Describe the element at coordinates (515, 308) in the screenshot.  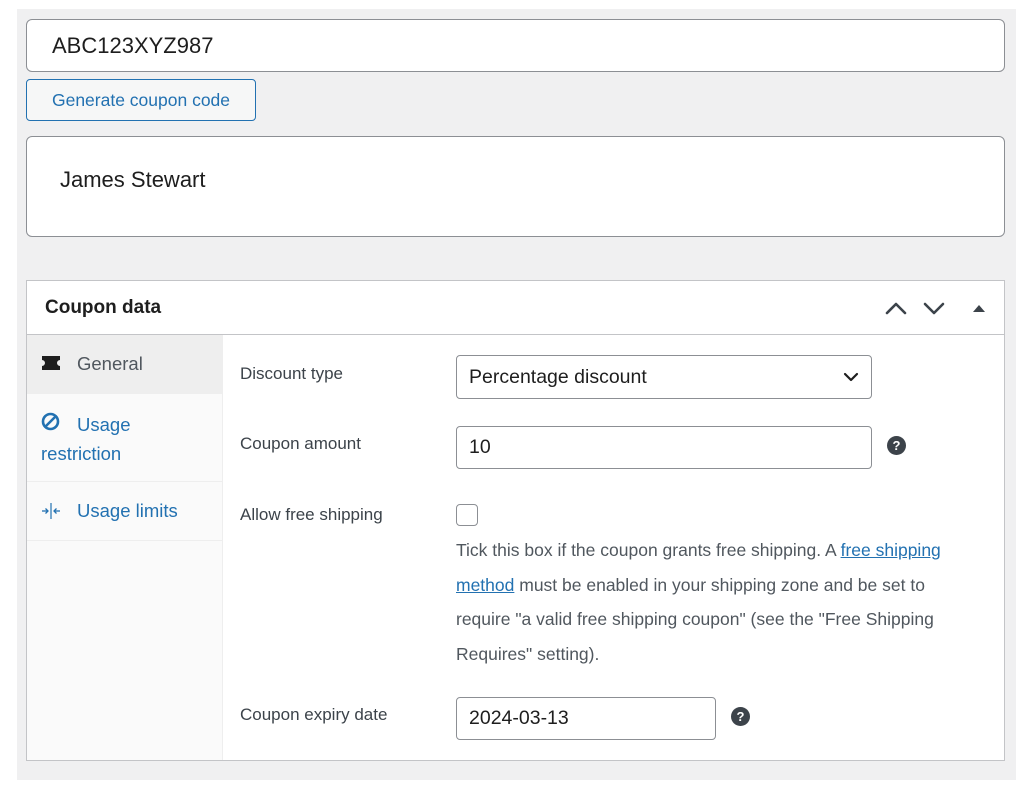
I see `panel-header: Coupon data` at that location.